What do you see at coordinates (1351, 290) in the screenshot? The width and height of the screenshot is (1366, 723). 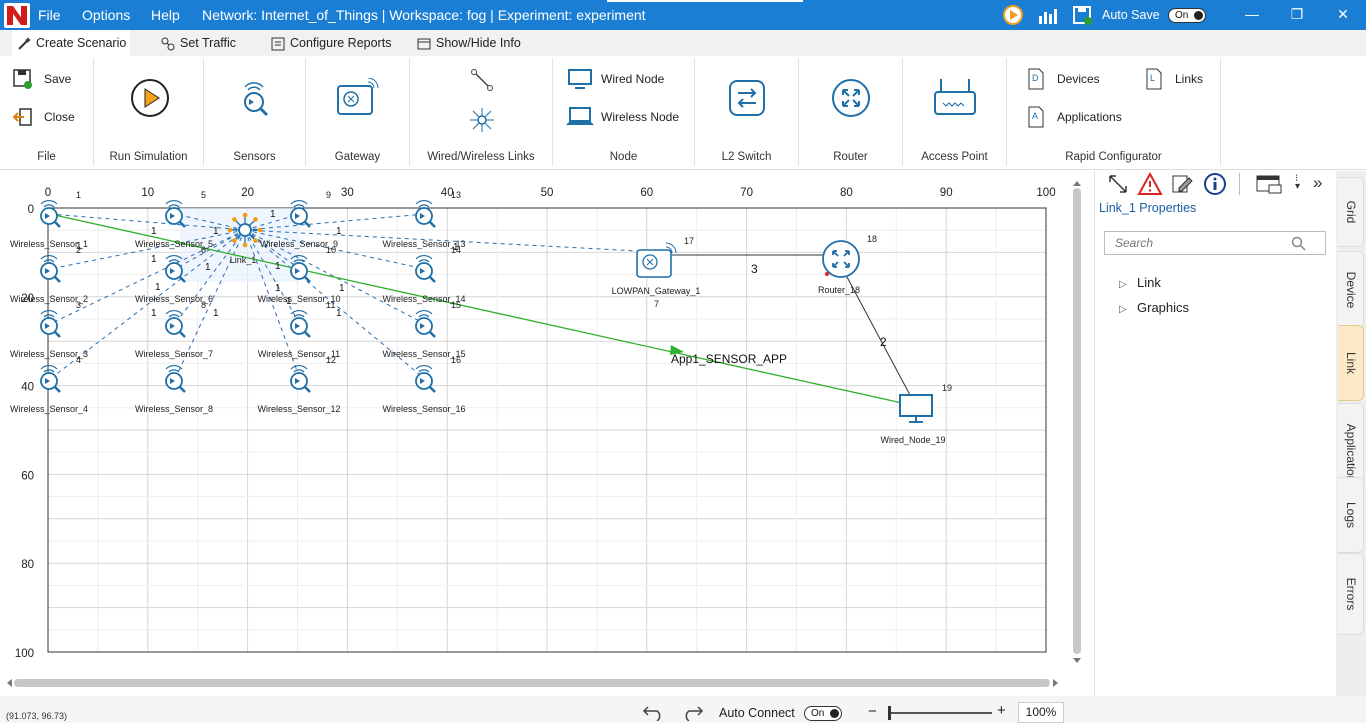 I see `side-tab-device: Device` at bounding box center [1351, 290].